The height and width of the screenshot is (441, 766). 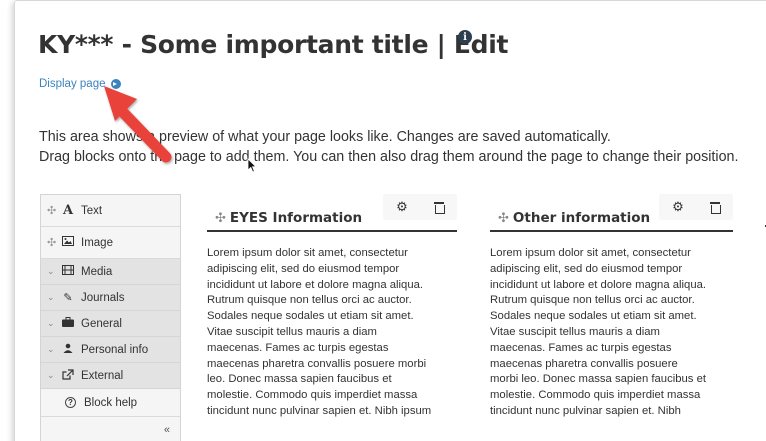 What do you see at coordinates (68, 242) in the screenshot?
I see `image-icon` at bounding box center [68, 242].